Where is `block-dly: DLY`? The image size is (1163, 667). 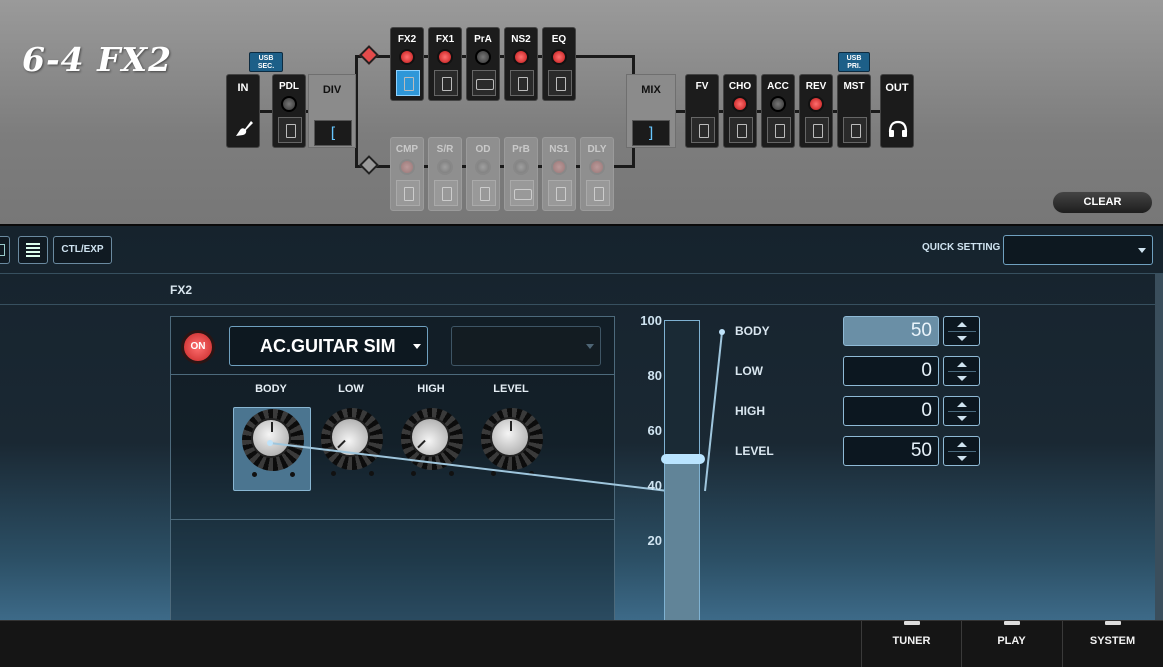 block-dly: DLY is located at coordinates (597, 174).